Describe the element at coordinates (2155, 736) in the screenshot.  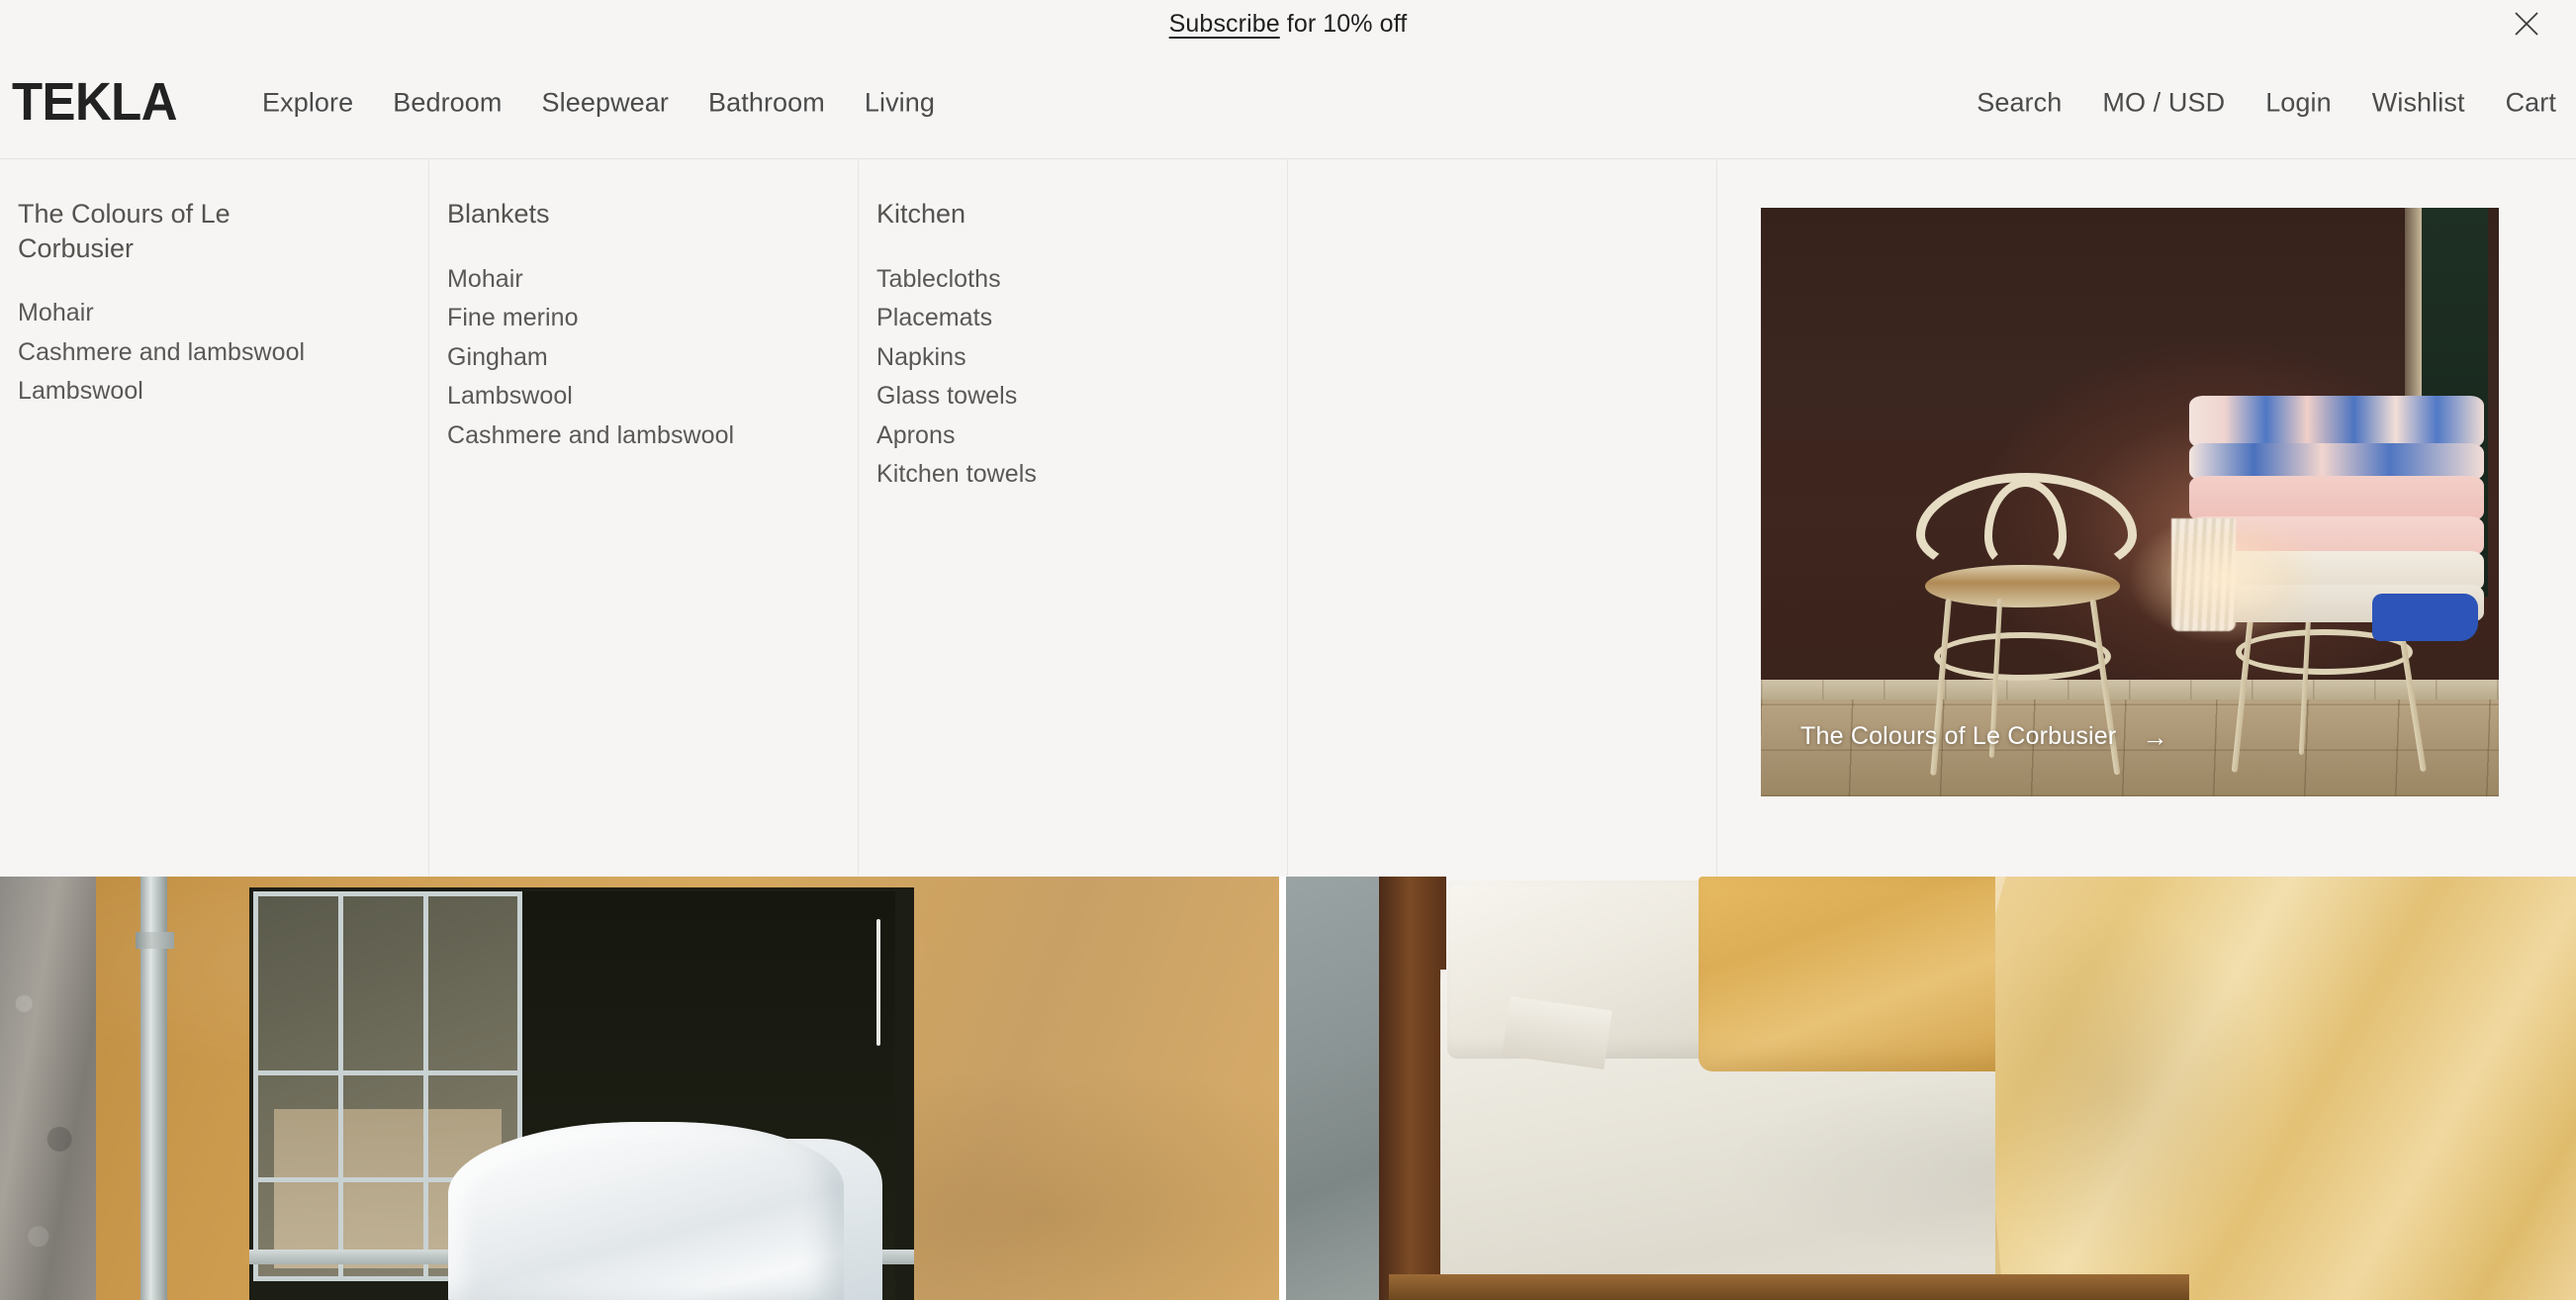
I see `arrow-right-icon: →` at that location.